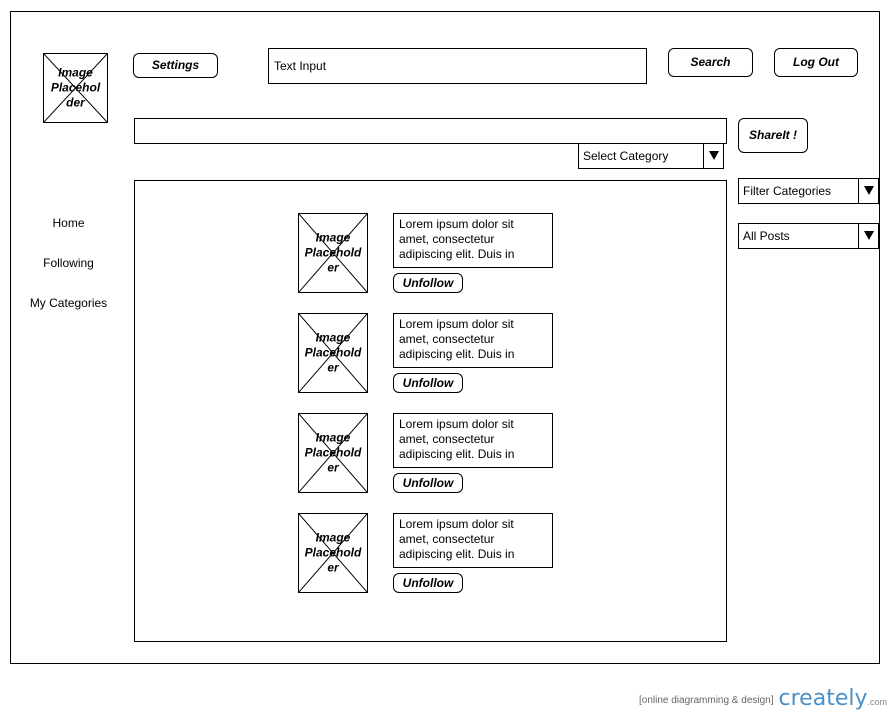 This screenshot has width=891, height=715. I want to click on shareit-button: ShareIt !, so click(773, 135).